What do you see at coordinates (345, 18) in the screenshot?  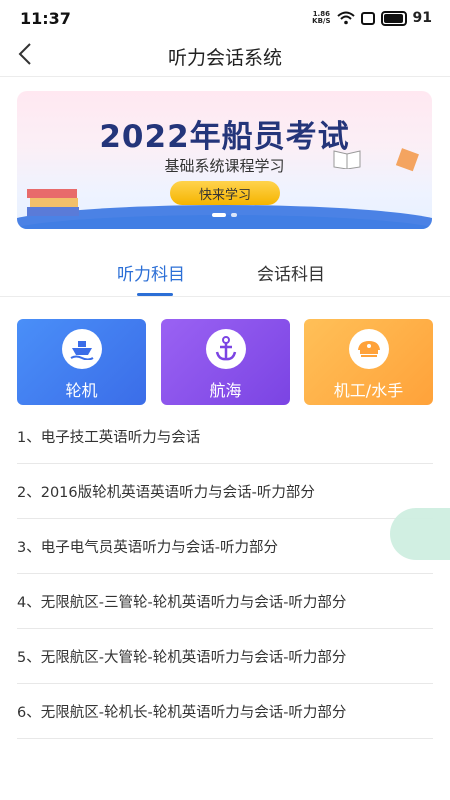 I see `wifi-icon` at bounding box center [345, 18].